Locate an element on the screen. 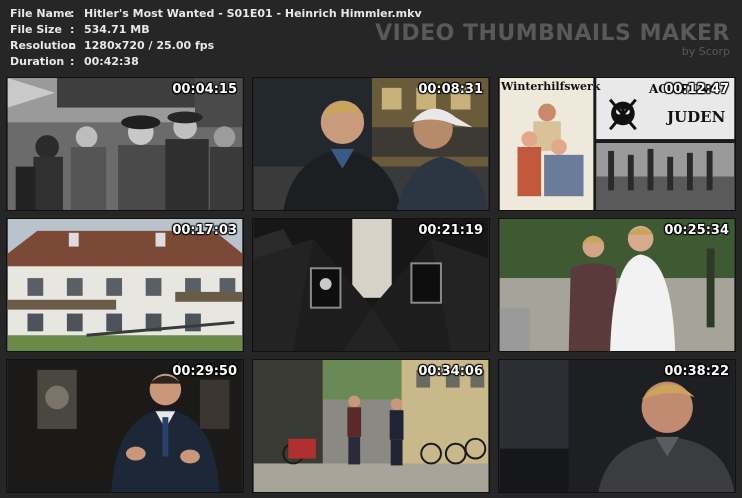  thumbnail-9: 00:38:22 is located at coordinates (617, 426).